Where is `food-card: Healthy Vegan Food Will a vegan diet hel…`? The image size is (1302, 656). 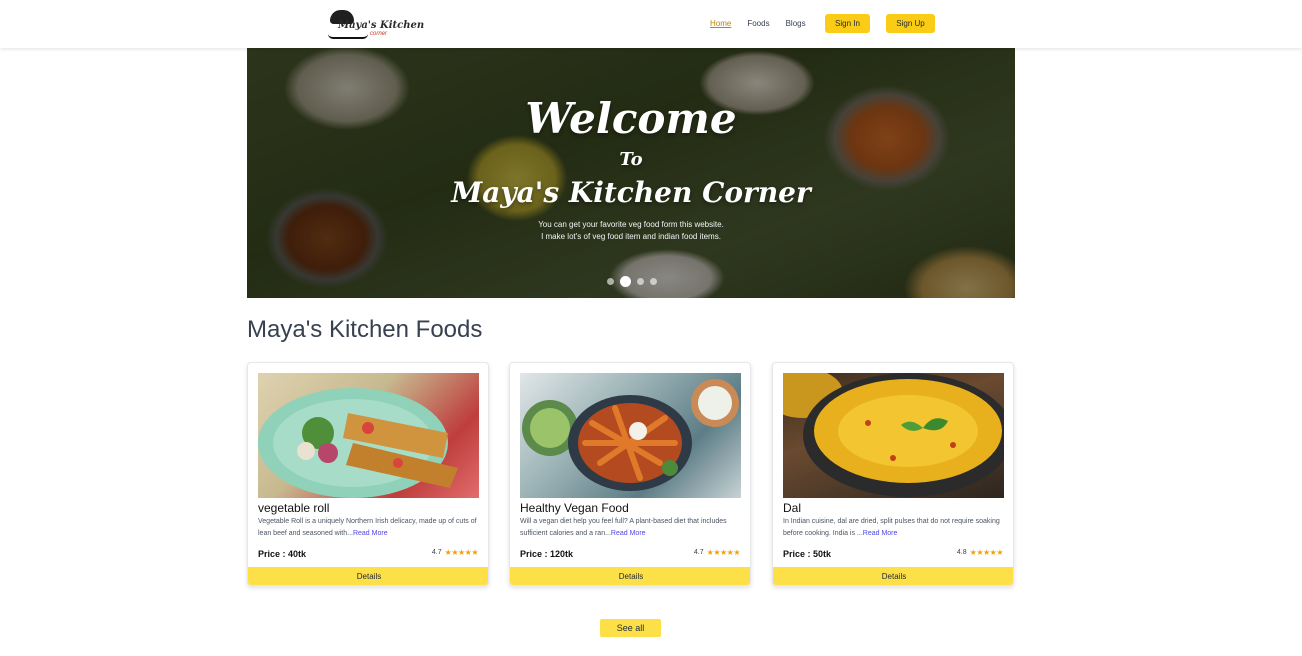 food-card: Healthy Vegan Food Will a vegan diet hel… is located at coordinates (630, 474).